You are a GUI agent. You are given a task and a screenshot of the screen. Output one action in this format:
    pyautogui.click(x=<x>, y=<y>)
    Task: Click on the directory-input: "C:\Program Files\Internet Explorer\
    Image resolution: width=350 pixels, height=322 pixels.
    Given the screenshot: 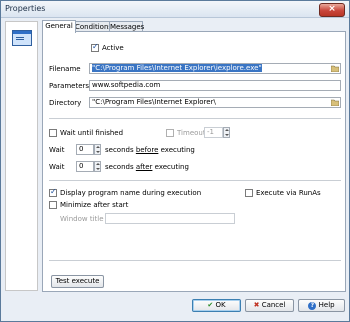 What is the action you would take?
    pyautogui.click(x=215, y=102)
    